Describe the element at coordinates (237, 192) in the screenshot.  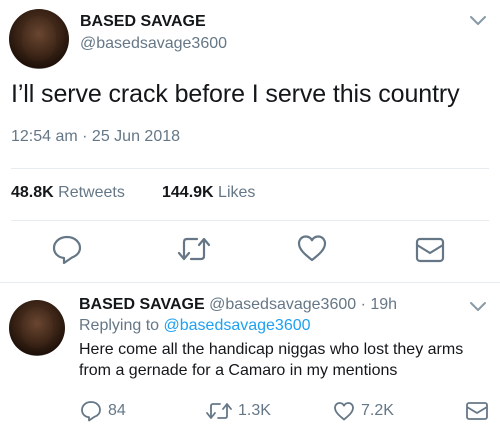
I see `likes-label: Likes` at that location.